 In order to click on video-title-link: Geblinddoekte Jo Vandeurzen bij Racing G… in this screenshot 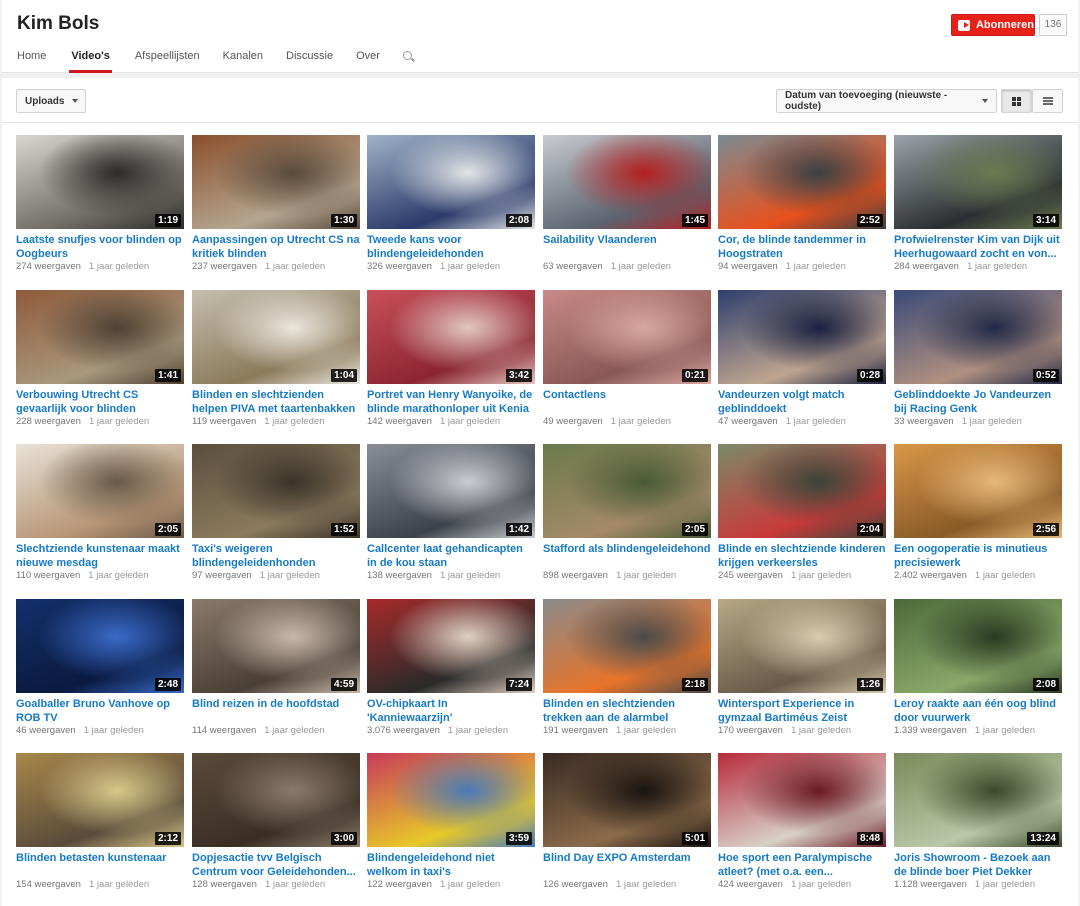, I will do `click(978, 402)`.